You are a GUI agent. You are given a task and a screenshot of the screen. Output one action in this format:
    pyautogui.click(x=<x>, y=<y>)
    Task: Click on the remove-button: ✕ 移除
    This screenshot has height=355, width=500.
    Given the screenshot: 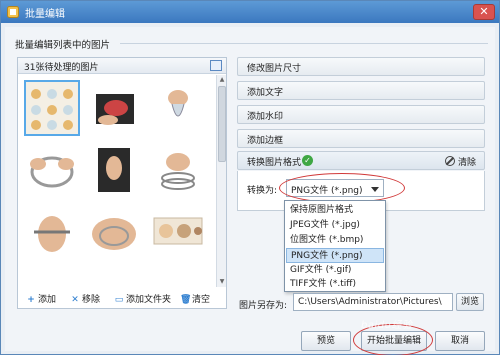 What is the action you would take?
    pyautogui.click(x=85, y=298)
    